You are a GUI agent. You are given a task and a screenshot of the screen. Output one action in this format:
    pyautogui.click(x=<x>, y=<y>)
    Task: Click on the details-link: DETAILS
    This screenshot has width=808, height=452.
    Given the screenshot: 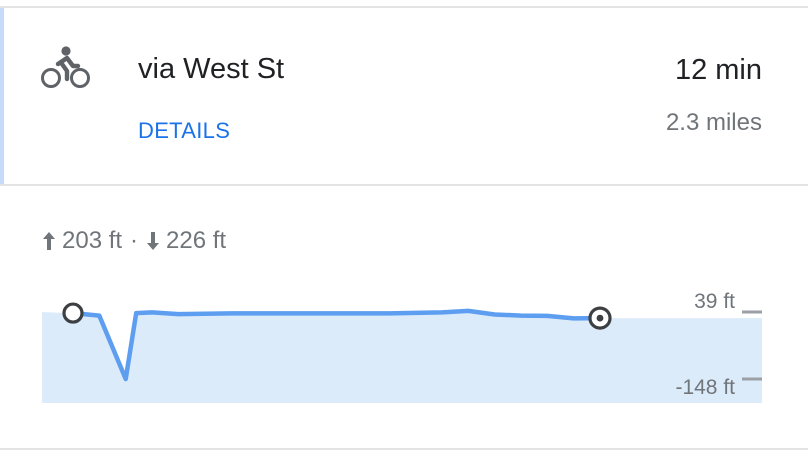 What is the action you would take?
    pyautogui.click(x=184, y=131)
    